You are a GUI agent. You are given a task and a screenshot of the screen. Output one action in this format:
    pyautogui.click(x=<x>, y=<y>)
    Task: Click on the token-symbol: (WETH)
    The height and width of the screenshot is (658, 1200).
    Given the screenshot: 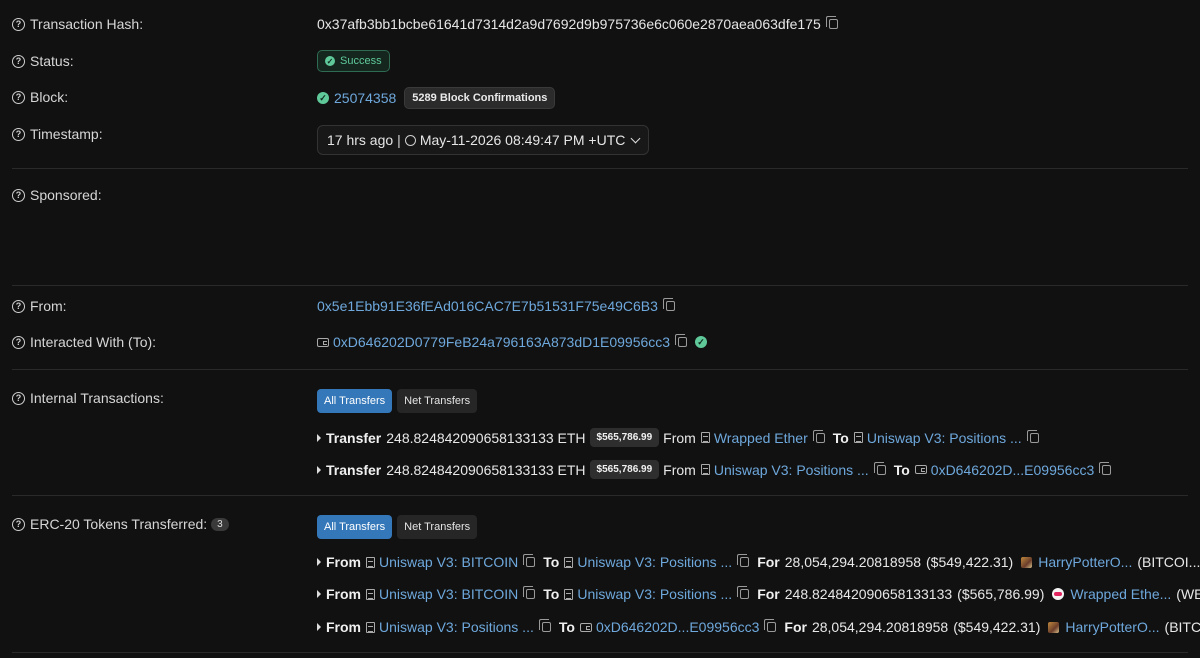 What is the action you would take?
    pyautogui.click(x=1188, y=594)
    